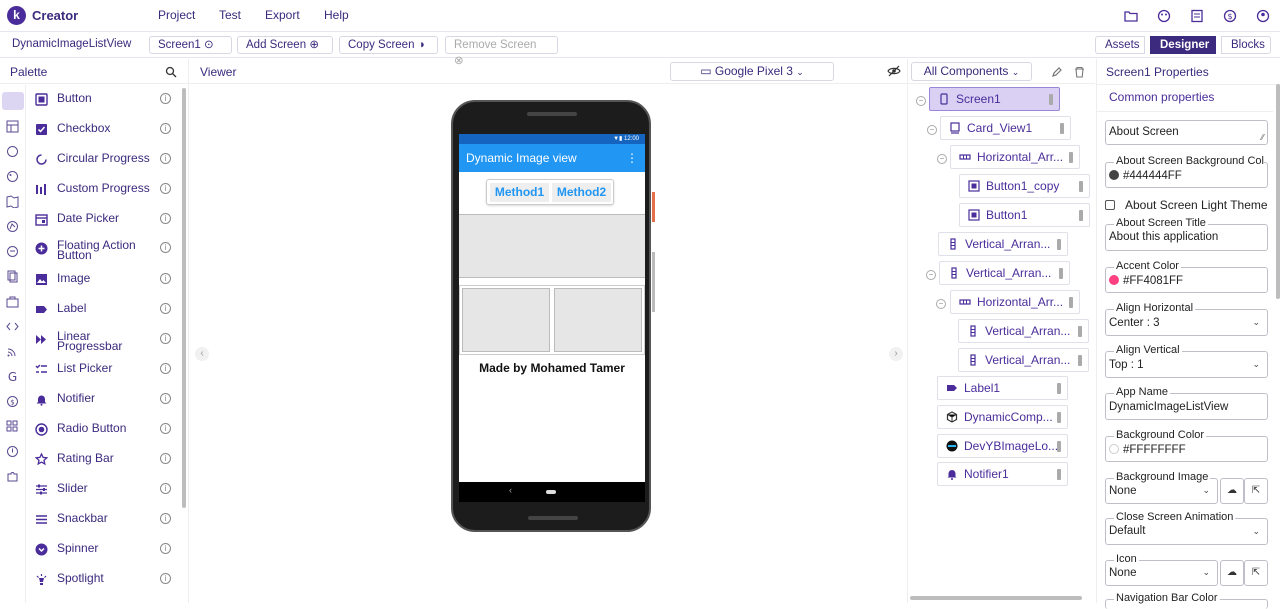 This screenshot has width=1280, height=609. What do you see at coordinates (105, 400) in the screenshot?
I see `palette-item-notifier: Notifier i` at bounding box center [105, 400].